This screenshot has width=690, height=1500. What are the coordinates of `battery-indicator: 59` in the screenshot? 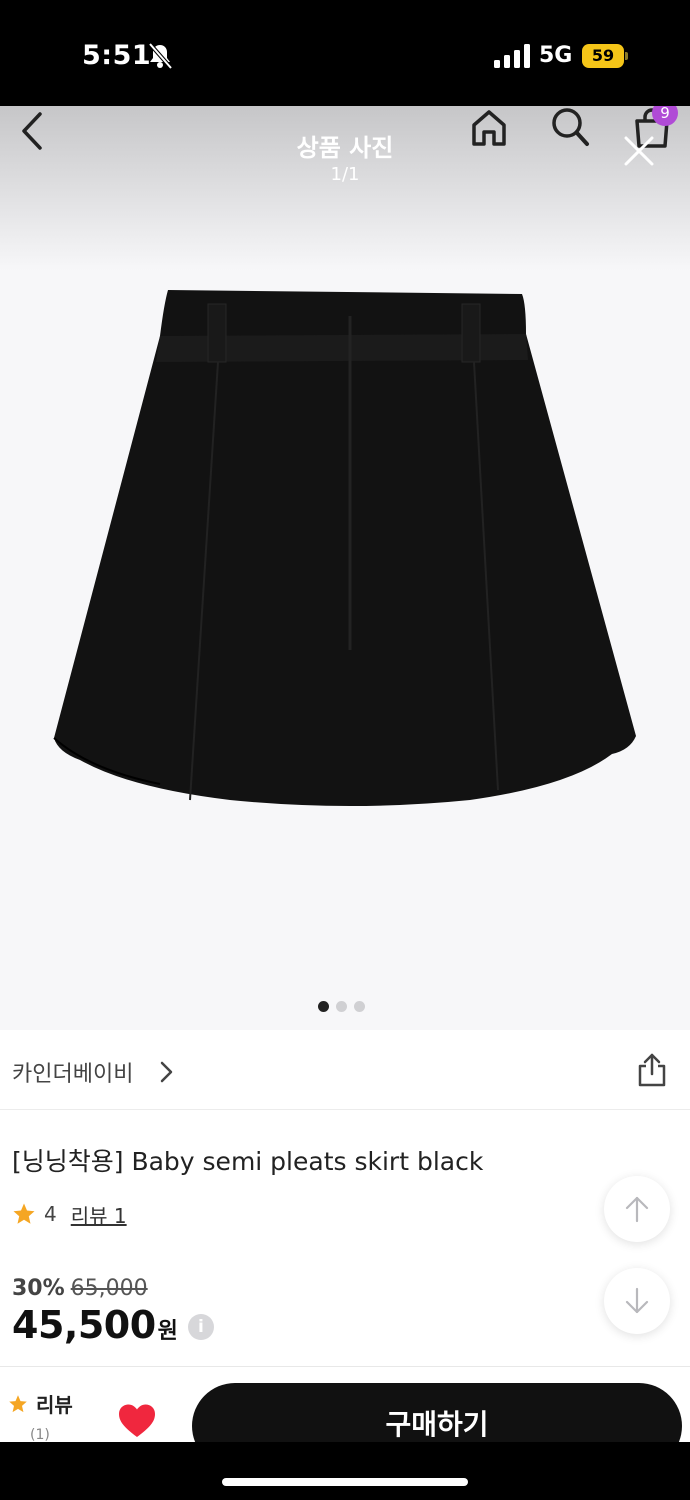 It's located at (605, 56).